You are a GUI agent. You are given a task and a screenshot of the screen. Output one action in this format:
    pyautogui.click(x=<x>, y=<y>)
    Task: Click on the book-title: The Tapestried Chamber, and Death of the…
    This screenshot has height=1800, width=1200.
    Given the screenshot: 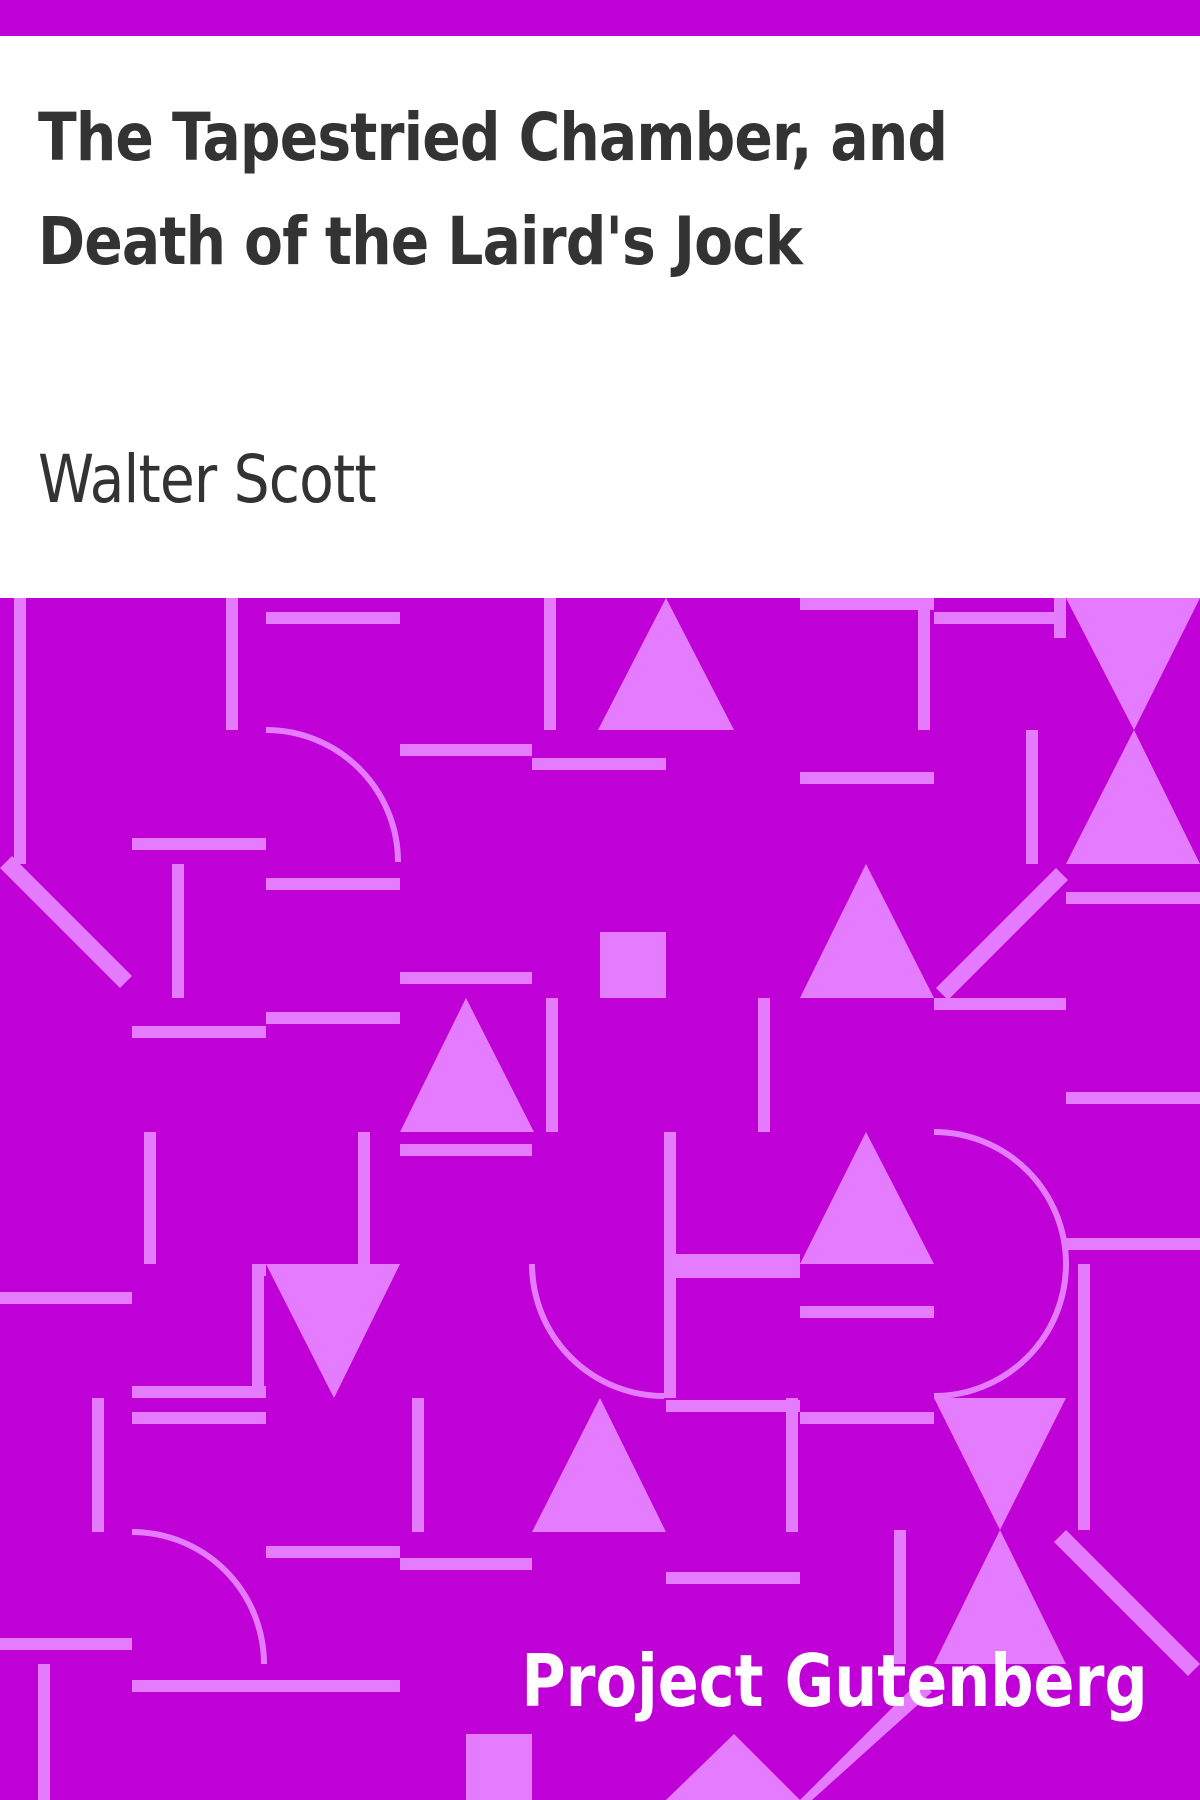 What is the action you would take?
    pyautogui.click(x=493, y=189)
    